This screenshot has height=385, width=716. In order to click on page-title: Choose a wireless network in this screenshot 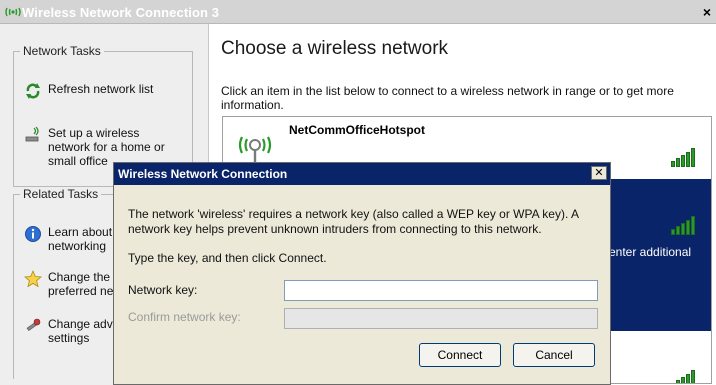, I will do `click(335, 48)`.